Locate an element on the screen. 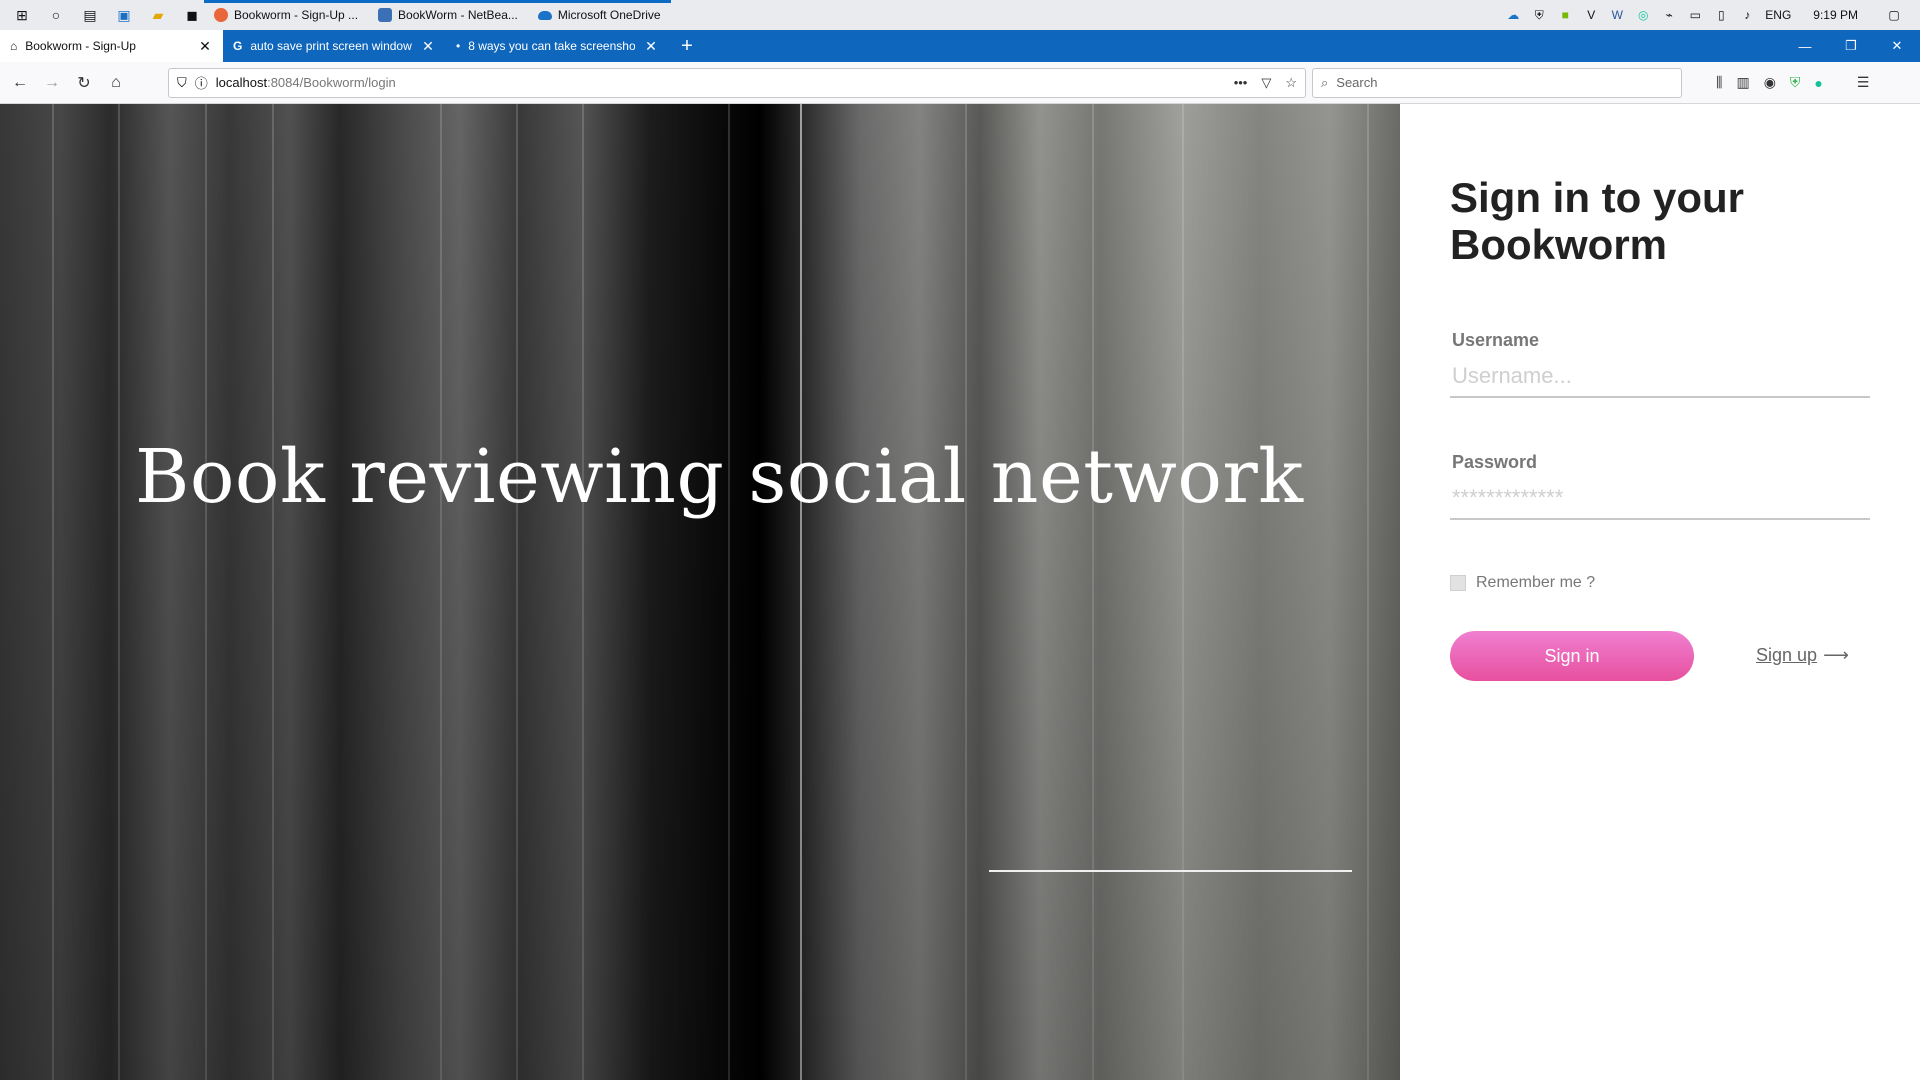 Image resolution: width=1920 pixels, height=1080 pixels. reload-icon: ↻ is located at coordinates (84, 83).